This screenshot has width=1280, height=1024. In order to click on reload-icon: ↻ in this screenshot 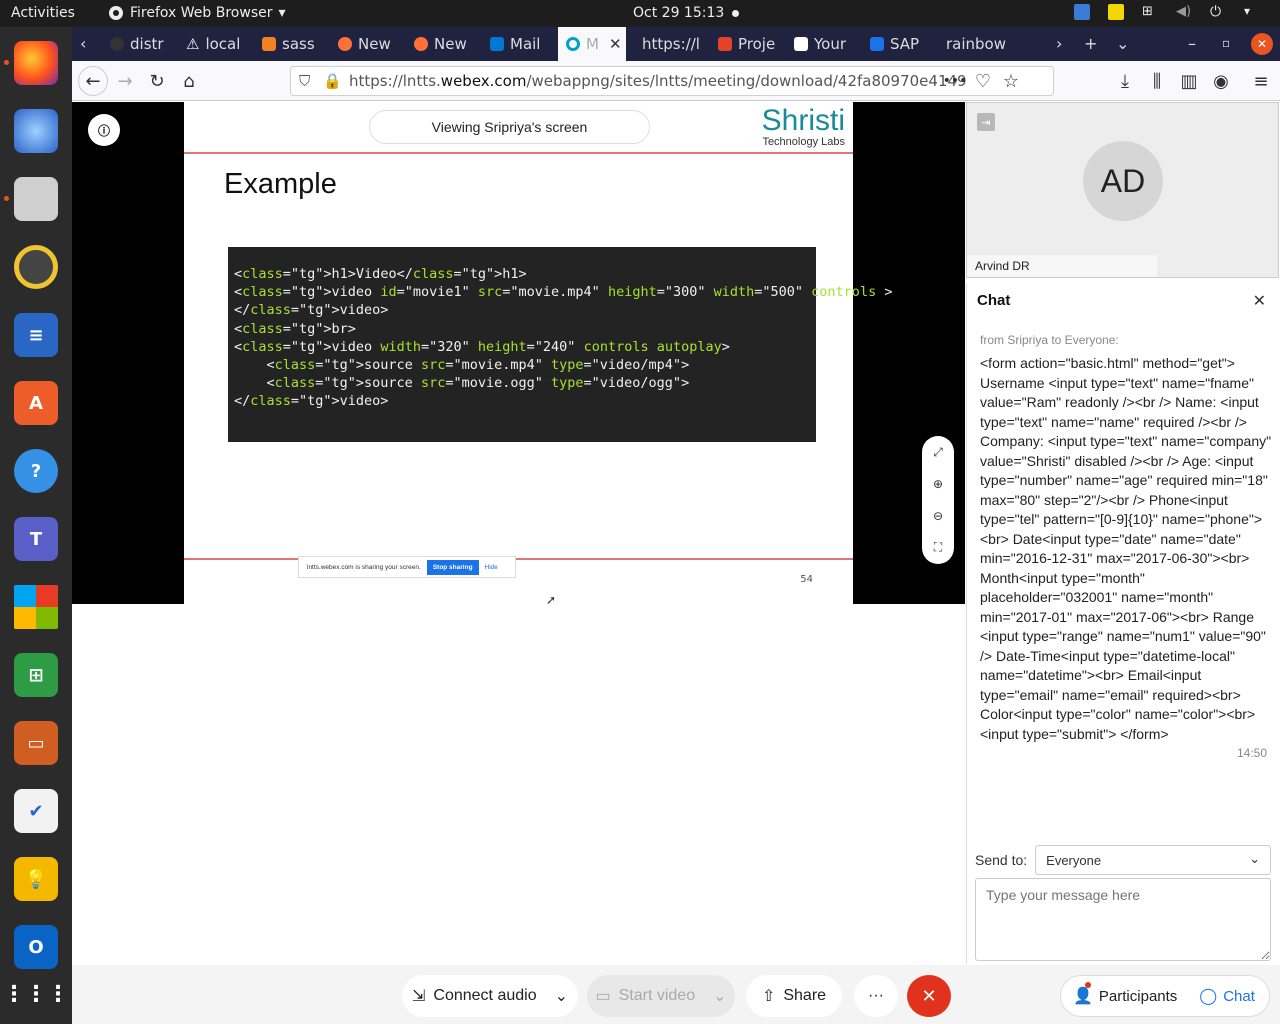, I will do `click(157, 81)`.